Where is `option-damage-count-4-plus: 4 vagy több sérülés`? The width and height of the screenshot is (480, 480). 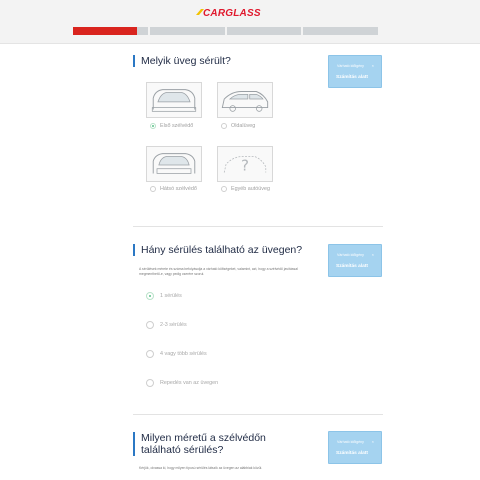 option-damage-count-4-plus: 4 vagy több sérülés is located at coordinates (176, 354).